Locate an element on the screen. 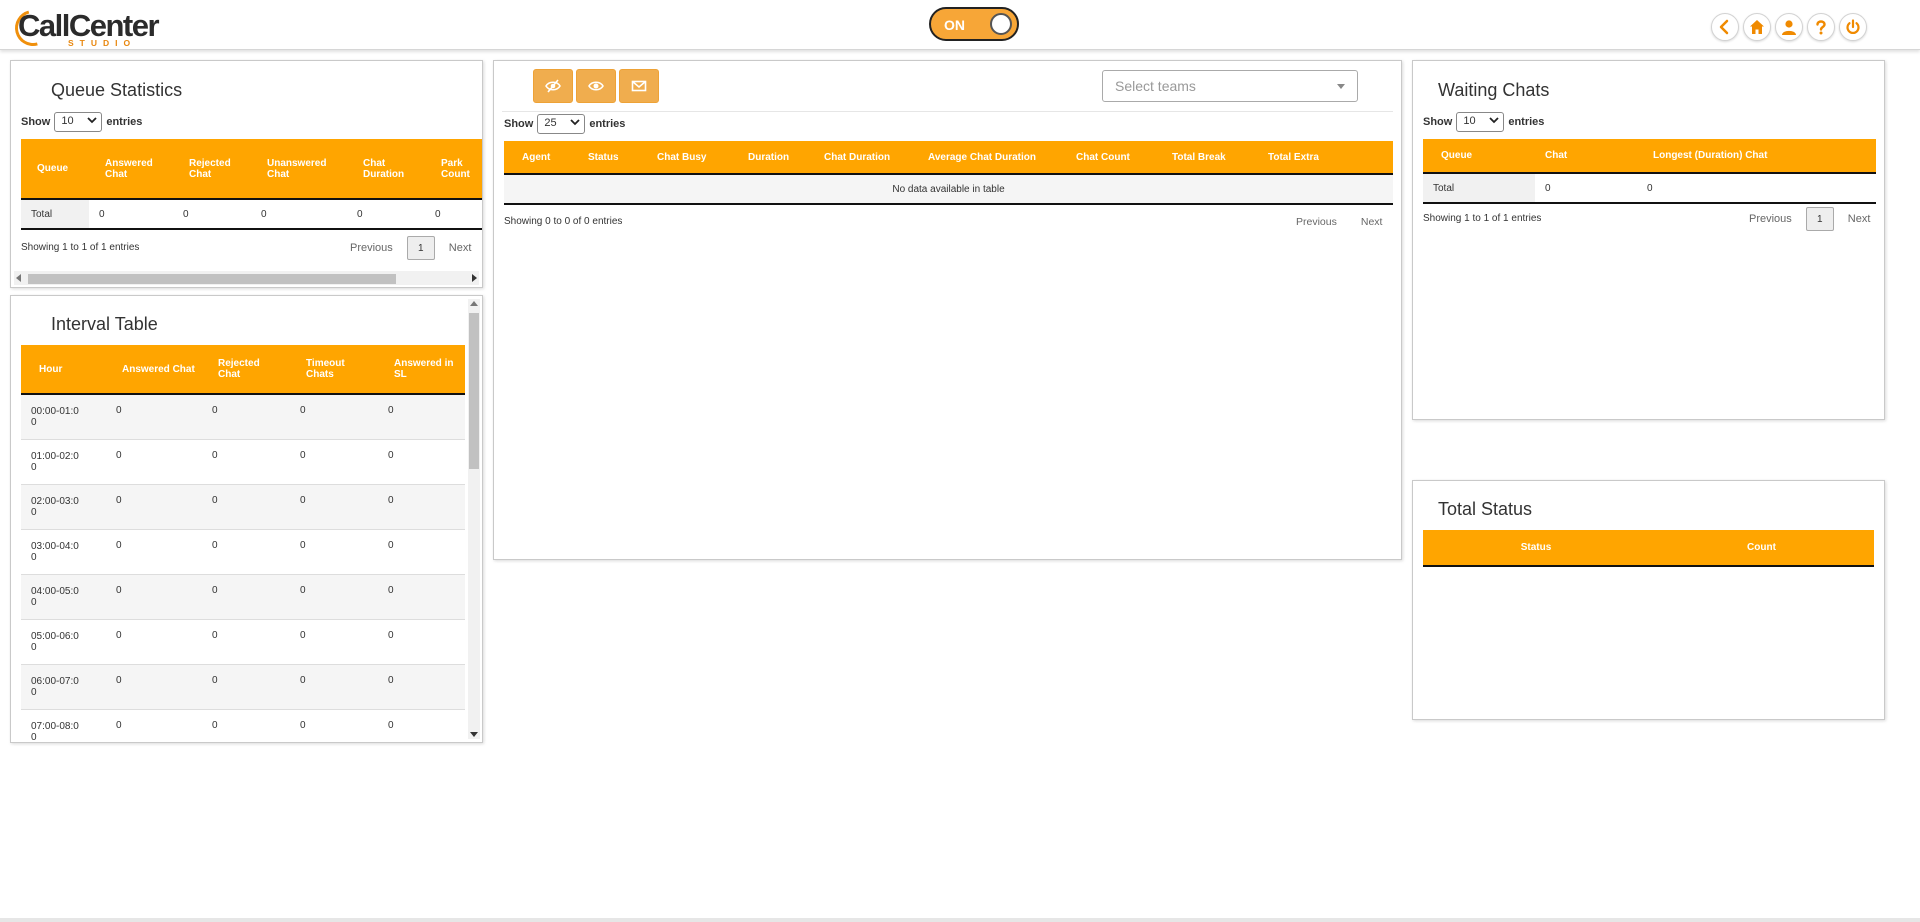 The image size is (1920, 922). table-row: Total 0 0 is located at coordinates (1649, 188).